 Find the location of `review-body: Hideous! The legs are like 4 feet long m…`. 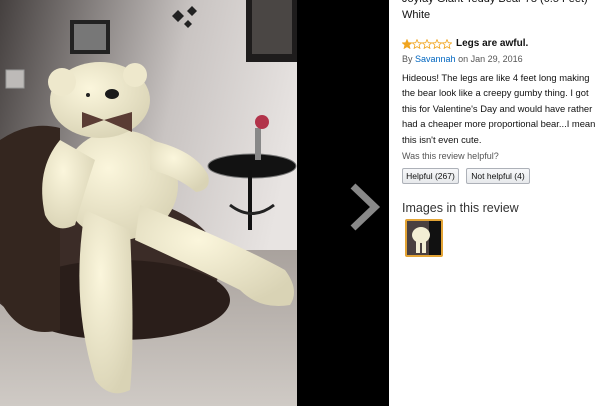

review-body: Hideous! The legs are like 4 feet long m… is located at coordinates (499, 108).